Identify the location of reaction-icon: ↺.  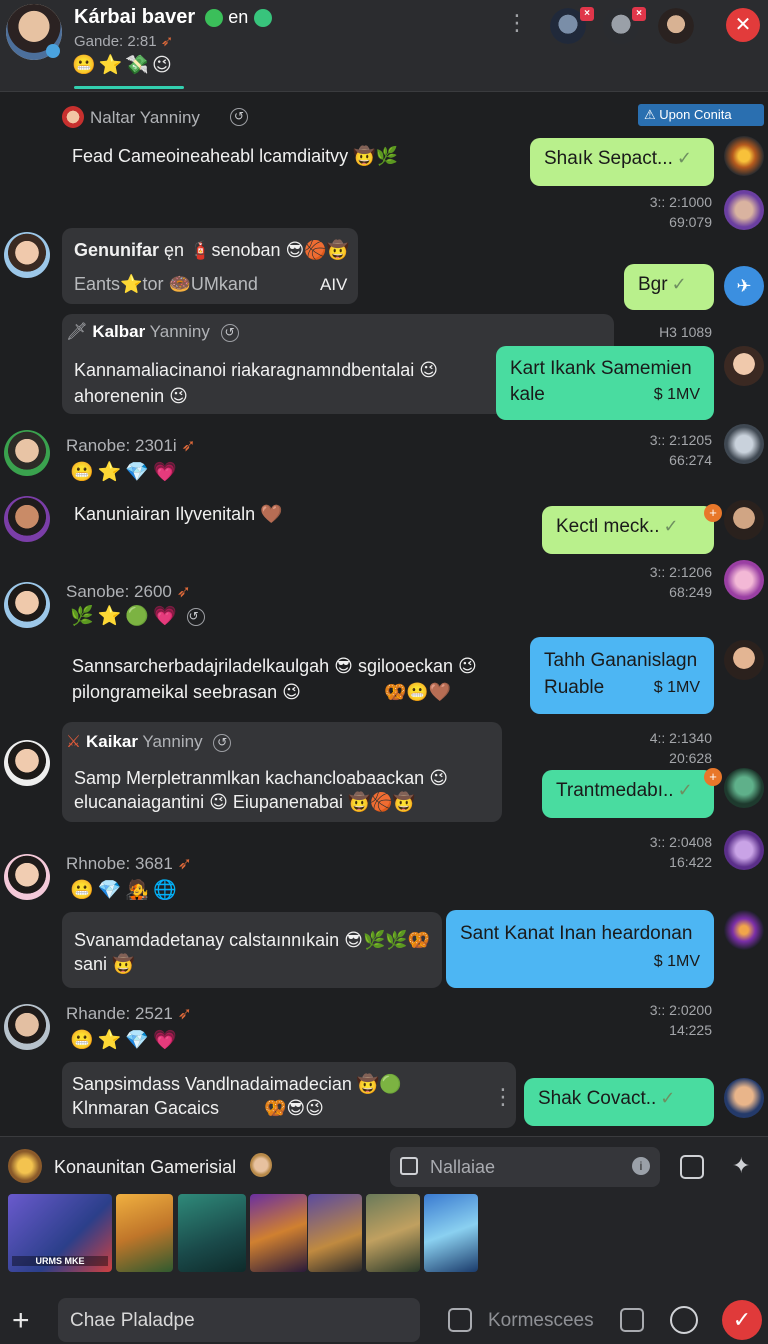
(236, 117).